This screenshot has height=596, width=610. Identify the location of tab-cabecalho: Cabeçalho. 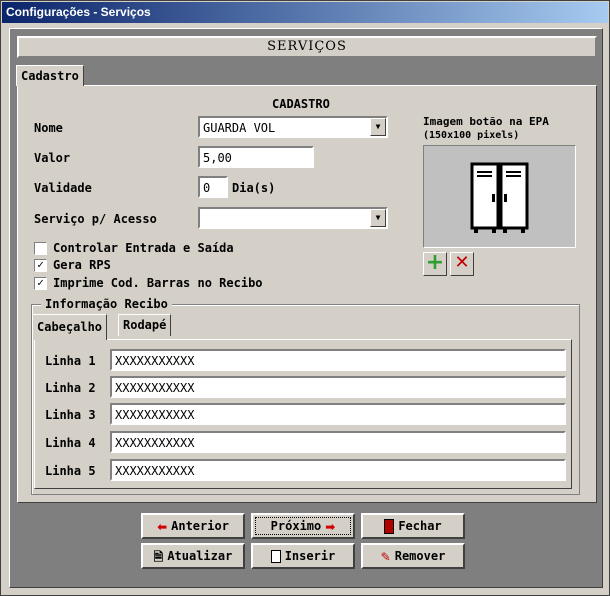
(70, 327).